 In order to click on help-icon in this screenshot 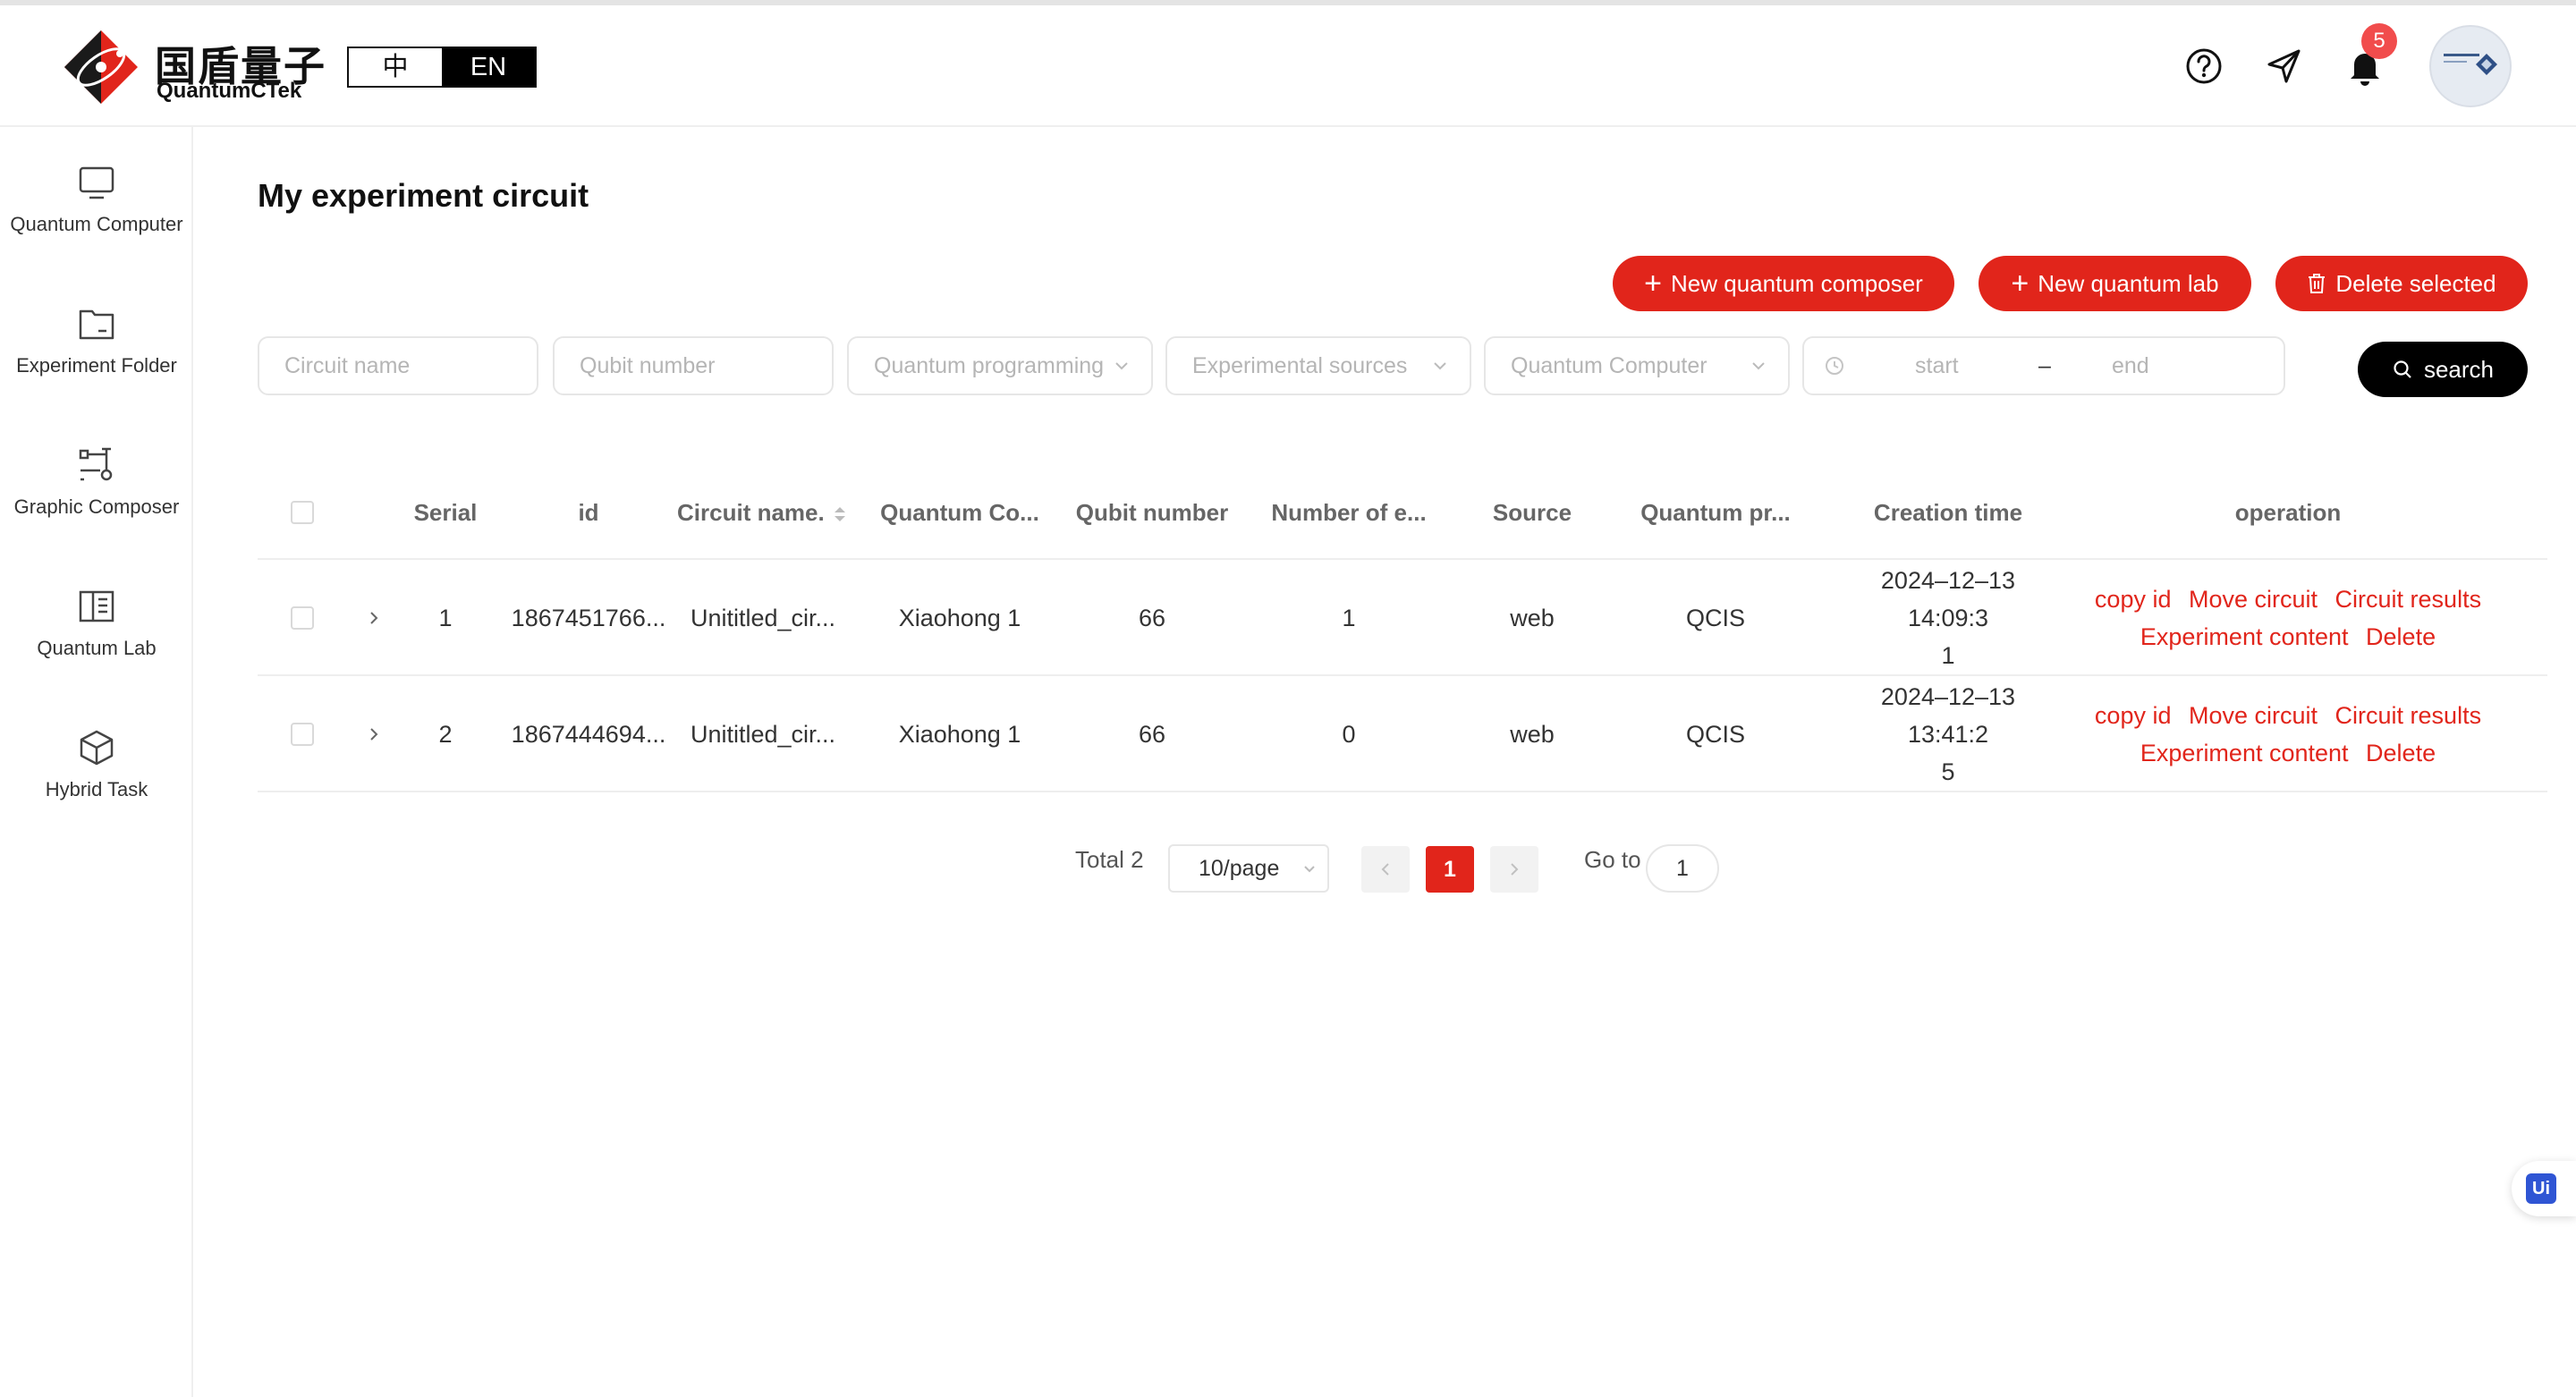, I will do `click(2204, 66)`.